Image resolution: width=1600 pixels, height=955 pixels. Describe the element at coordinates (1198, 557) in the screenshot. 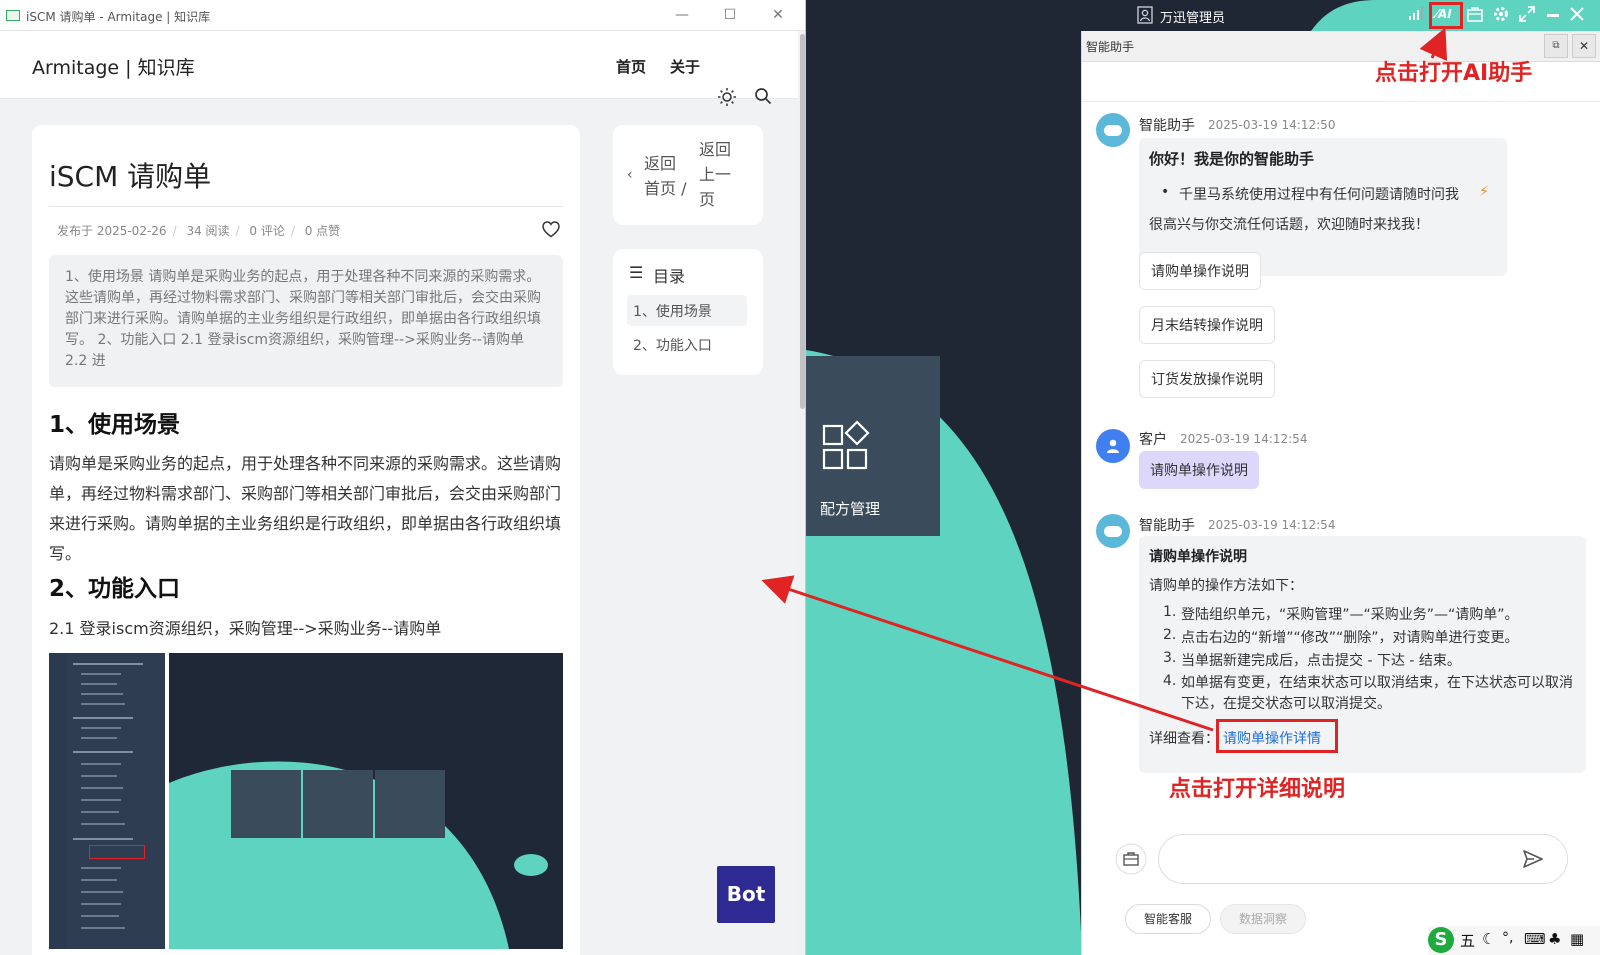

I see `msg3-heading: 请购单操作说明` at that location.